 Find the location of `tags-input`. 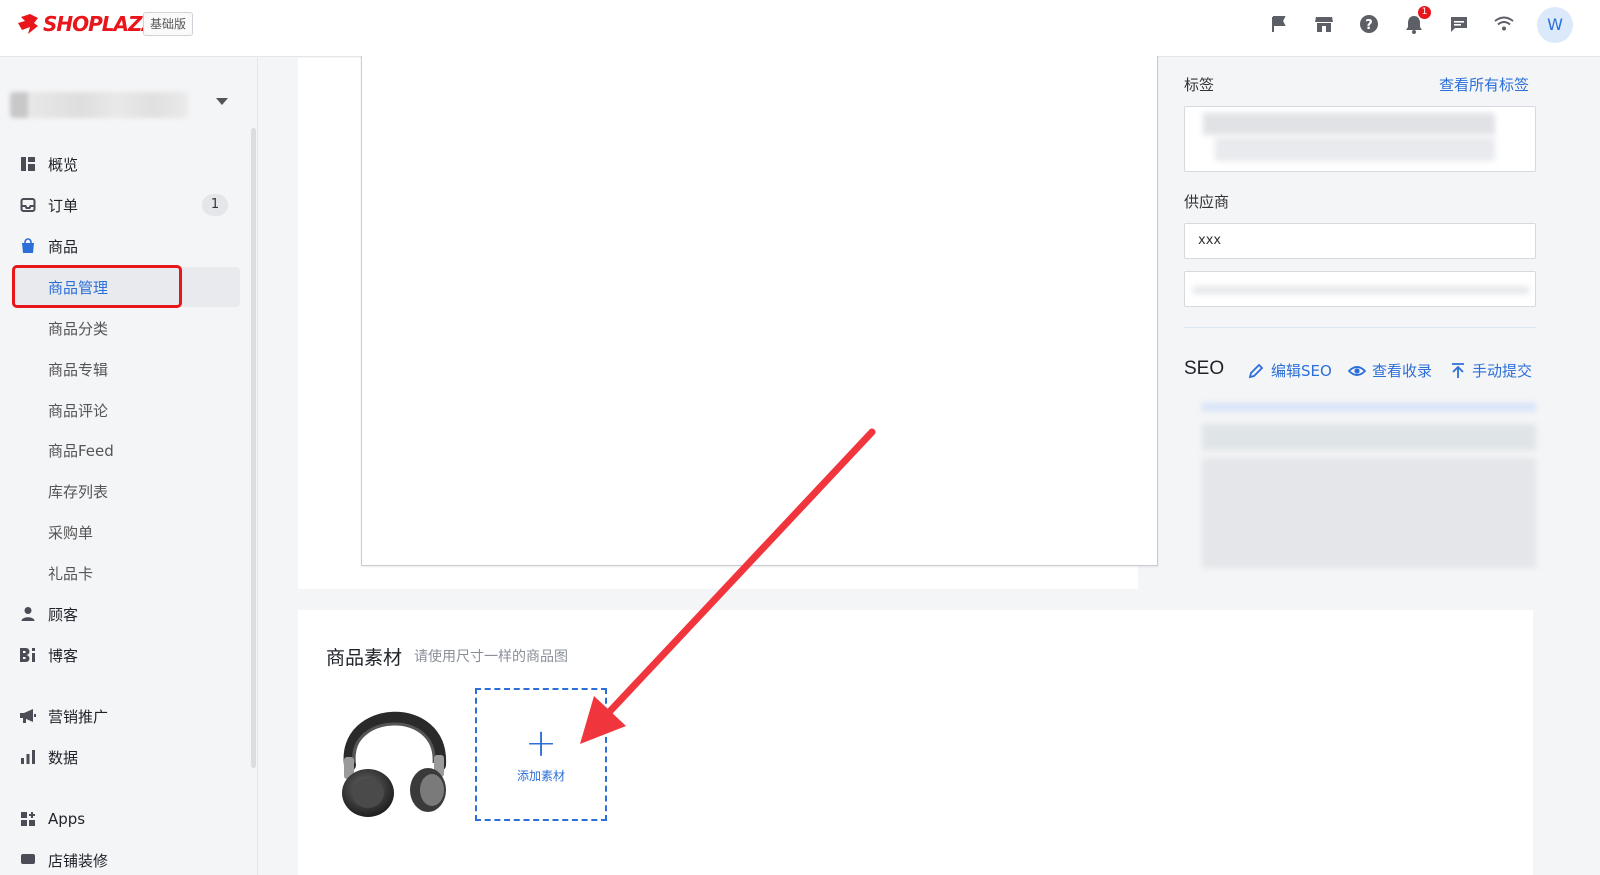

tags-input is located at coordinates (1360, 139).